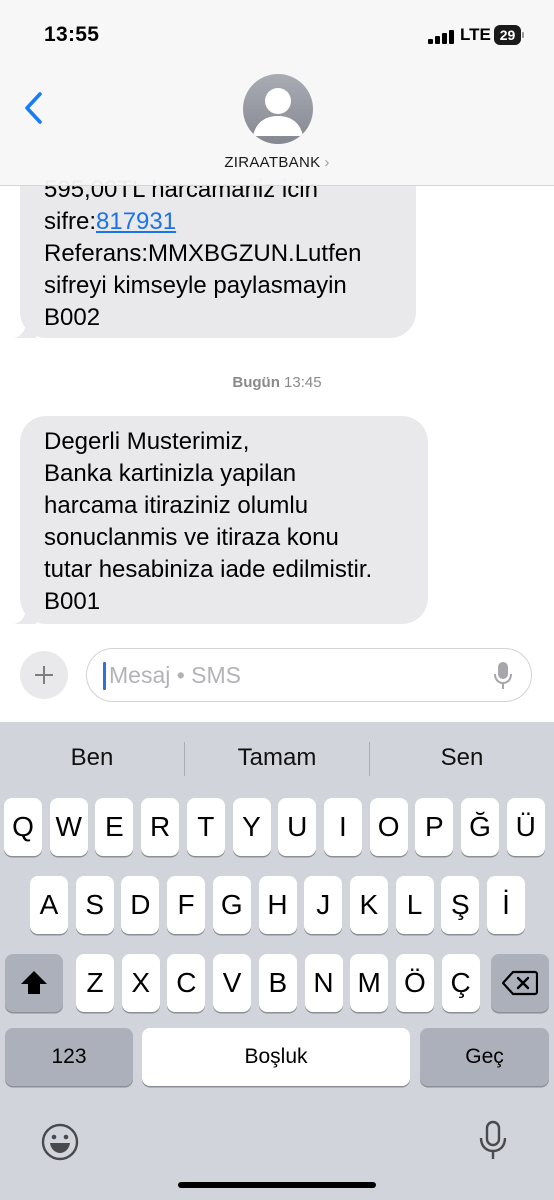 The width and height of the screenshot is (554, 1200). I want to click on key-y: Y, so click(251, 827).